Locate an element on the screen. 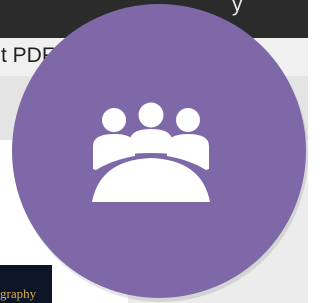 This screenshot has width=320, height=303. thumbnail-caption: graphy is located at coordinates (18, 293).